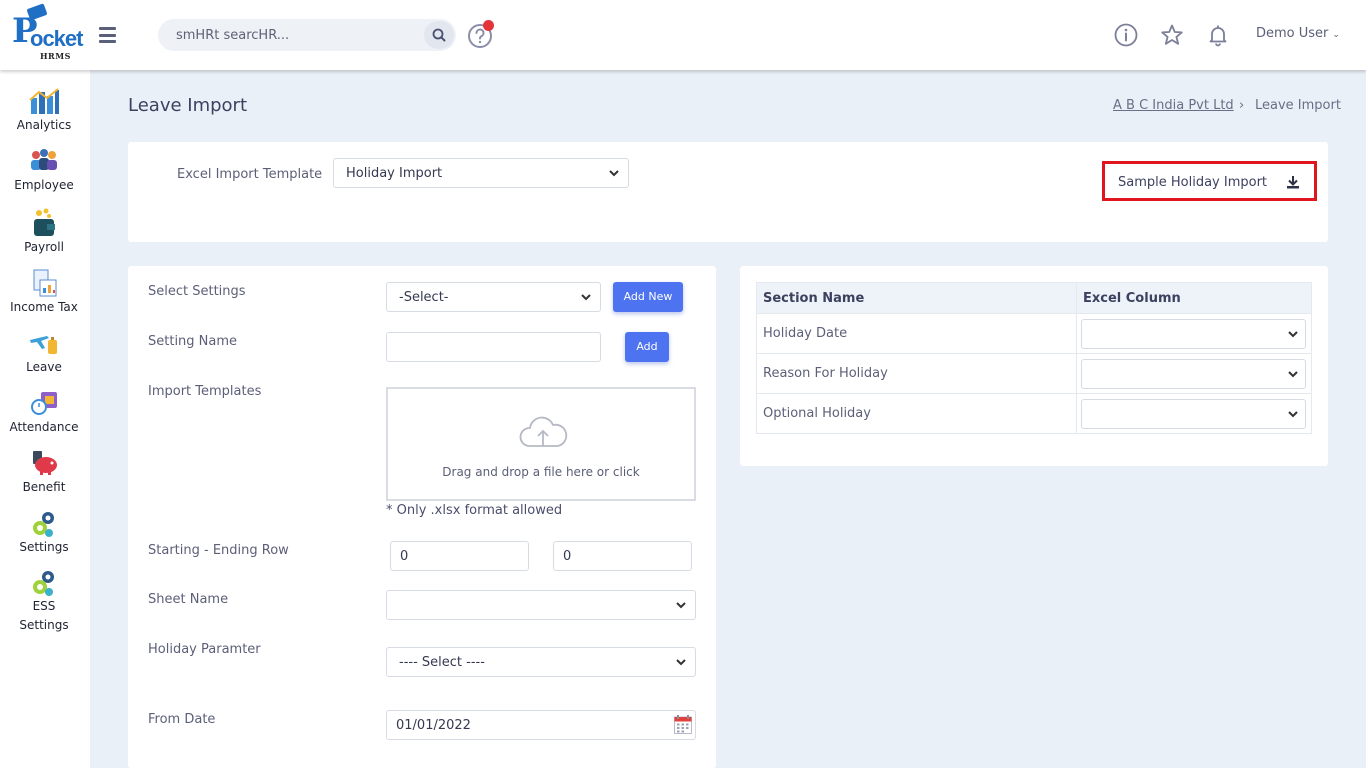  I want to click on settings-icon, so click(43, 524).